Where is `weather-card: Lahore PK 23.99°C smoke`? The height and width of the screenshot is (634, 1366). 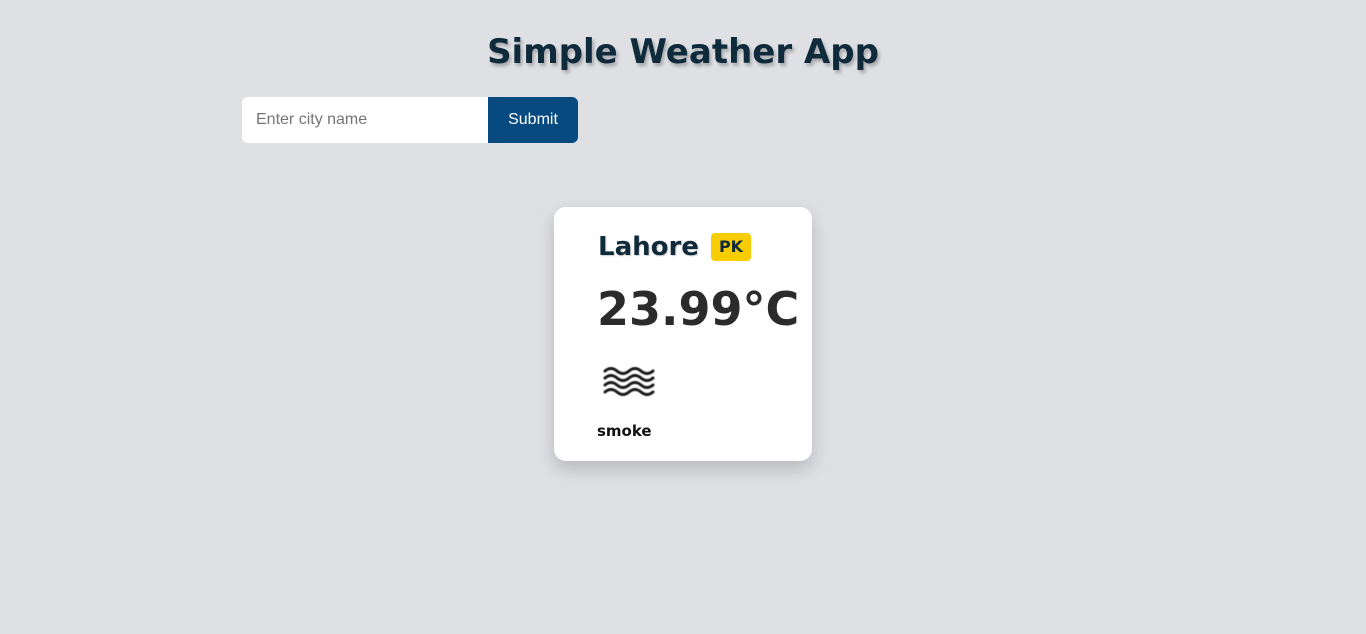
weather-card: Lahore PK 23.99°C smoke is located at coordinates (683, 334).